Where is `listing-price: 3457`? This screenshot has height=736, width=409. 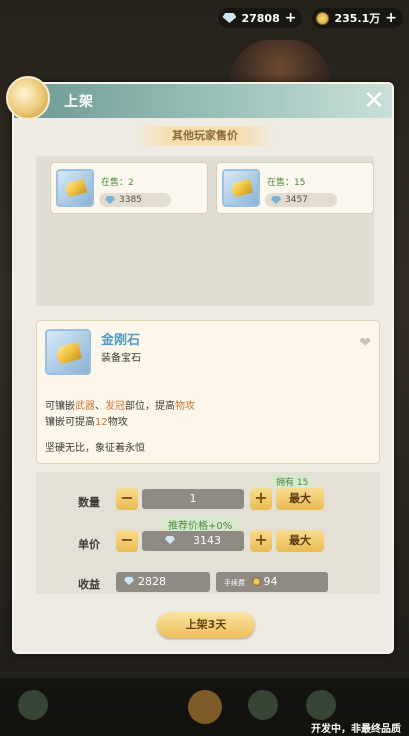 listing-price: 3457 is located at coordinates (301, 200).